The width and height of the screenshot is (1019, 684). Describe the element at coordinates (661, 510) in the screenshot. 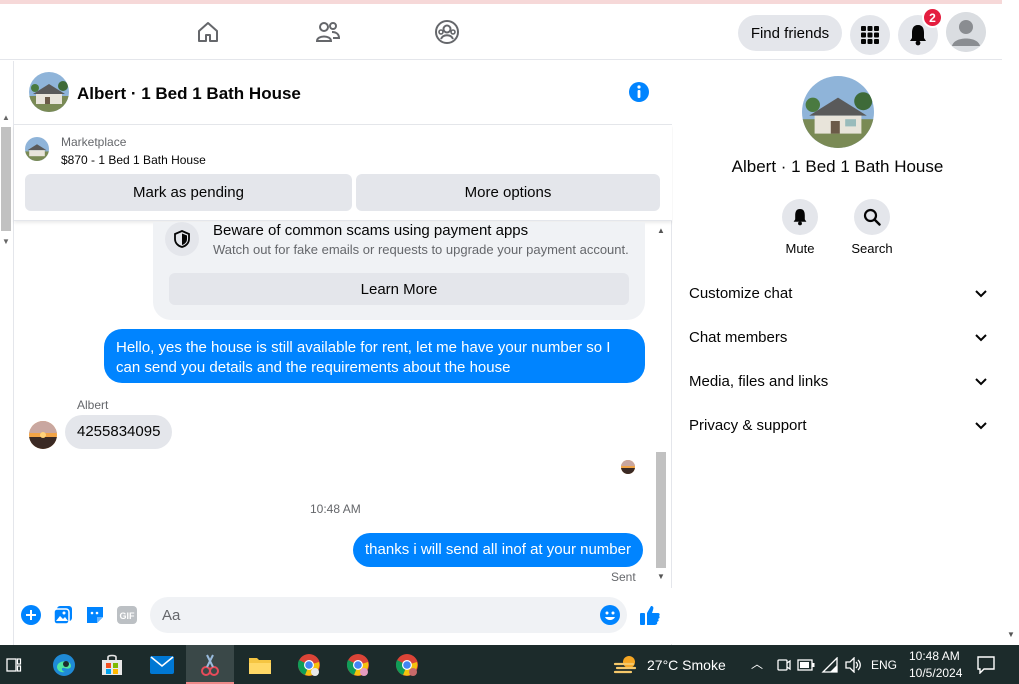

I see `message-scrollbar-thumb` at that location.